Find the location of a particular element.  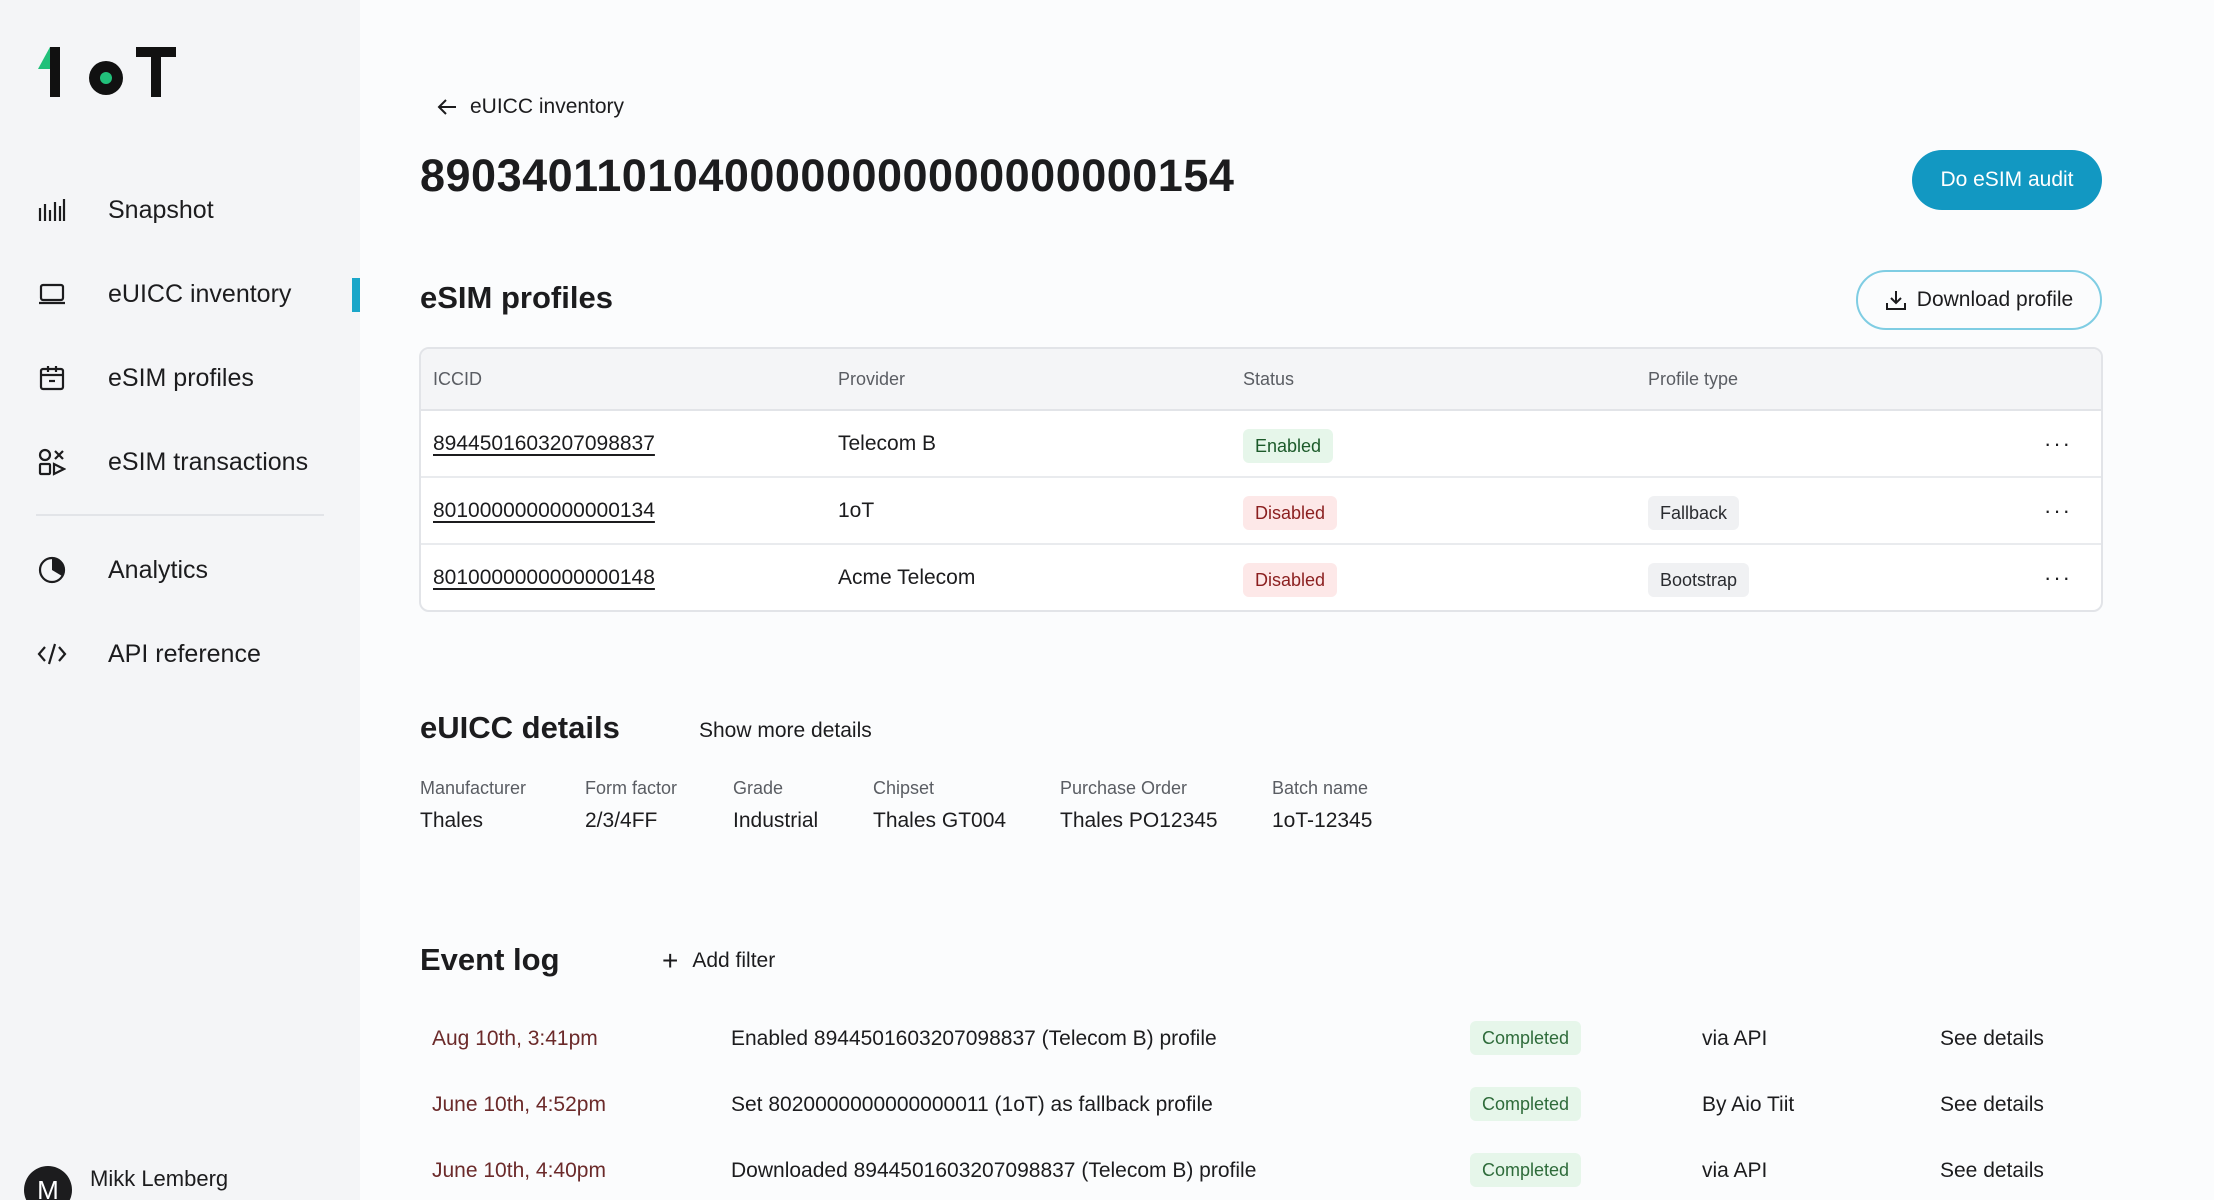

detail-label: Batch name is located at coordinates (1320, 788).